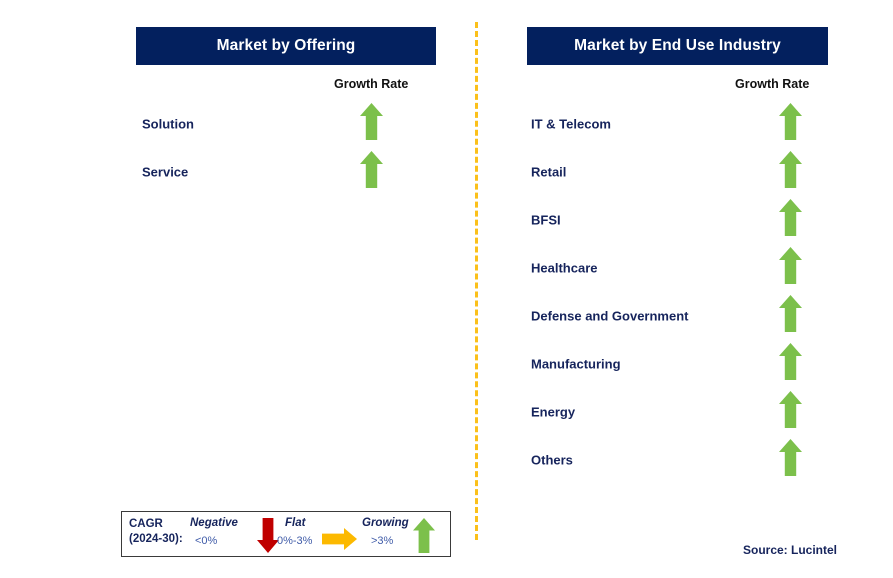 The image size is (893, 578). Describe the element at coordinates (553, 412) in the screenshot. I see `segment-label-energy: Energy` at that location.